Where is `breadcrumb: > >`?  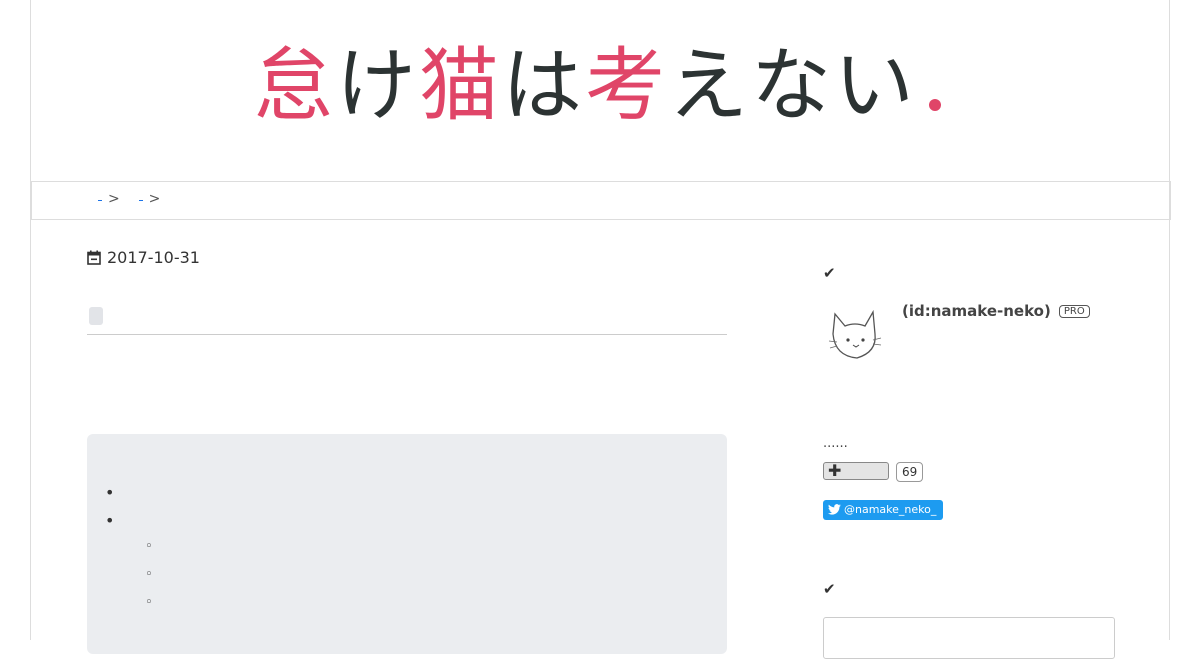 breadcrumb: > > is located at coordinates (601, 200).